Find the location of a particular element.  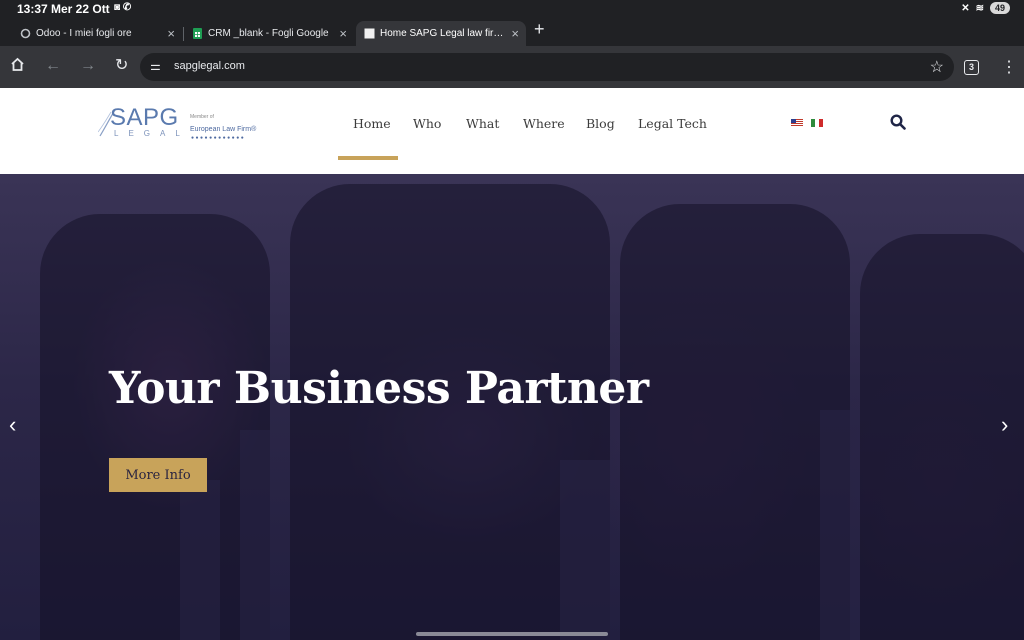

prev-slide-arrow-icon: ‹ is located at coordinates (12, 425).